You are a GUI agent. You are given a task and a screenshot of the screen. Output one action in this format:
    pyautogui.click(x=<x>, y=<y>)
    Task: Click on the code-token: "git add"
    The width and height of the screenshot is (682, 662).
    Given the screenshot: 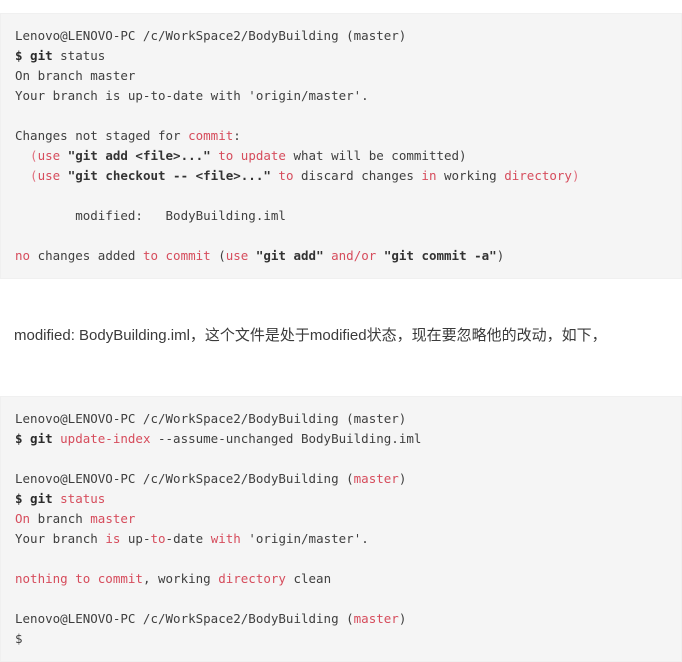 What is the action you would take?
    pyautogui.click(x=289, y=255)
    